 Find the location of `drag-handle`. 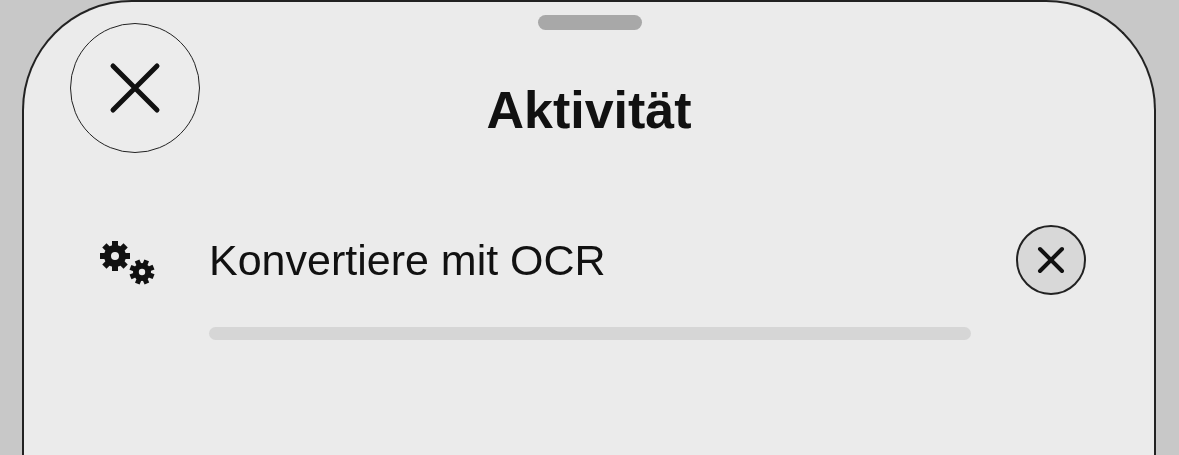

drag-handle is located at coordinates (590, 22).